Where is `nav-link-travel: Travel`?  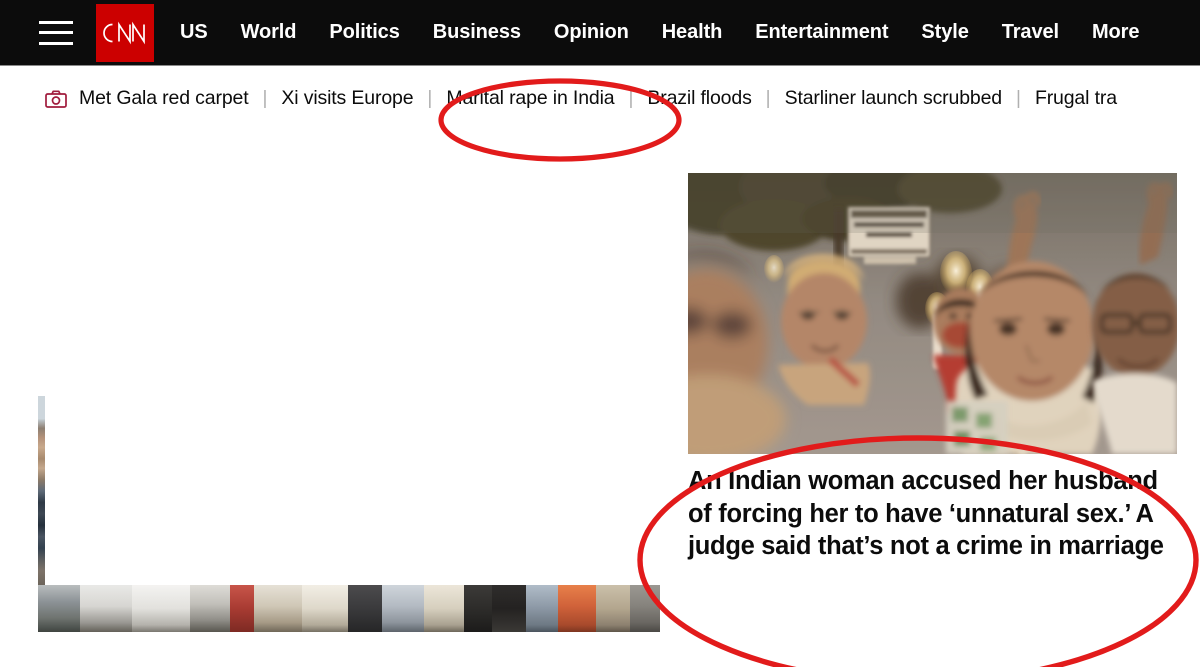 nav-link-travel: Travel is located at coordinates (1030, 32).